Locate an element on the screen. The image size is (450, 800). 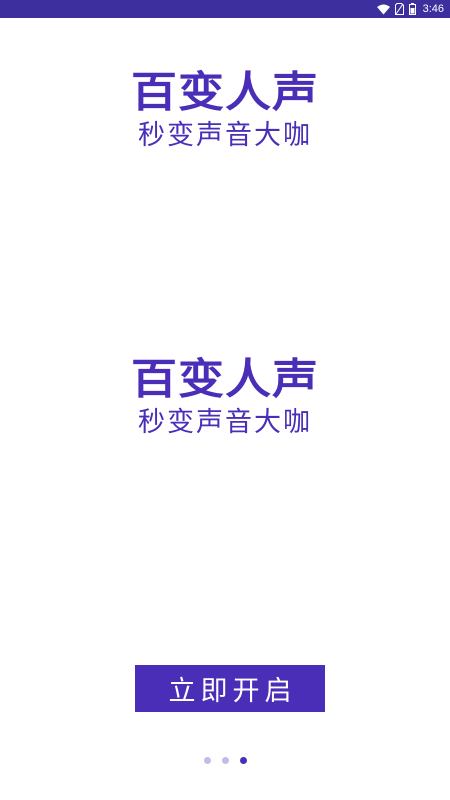
status-icons: 3:46 is located at coordinates (410, 9).